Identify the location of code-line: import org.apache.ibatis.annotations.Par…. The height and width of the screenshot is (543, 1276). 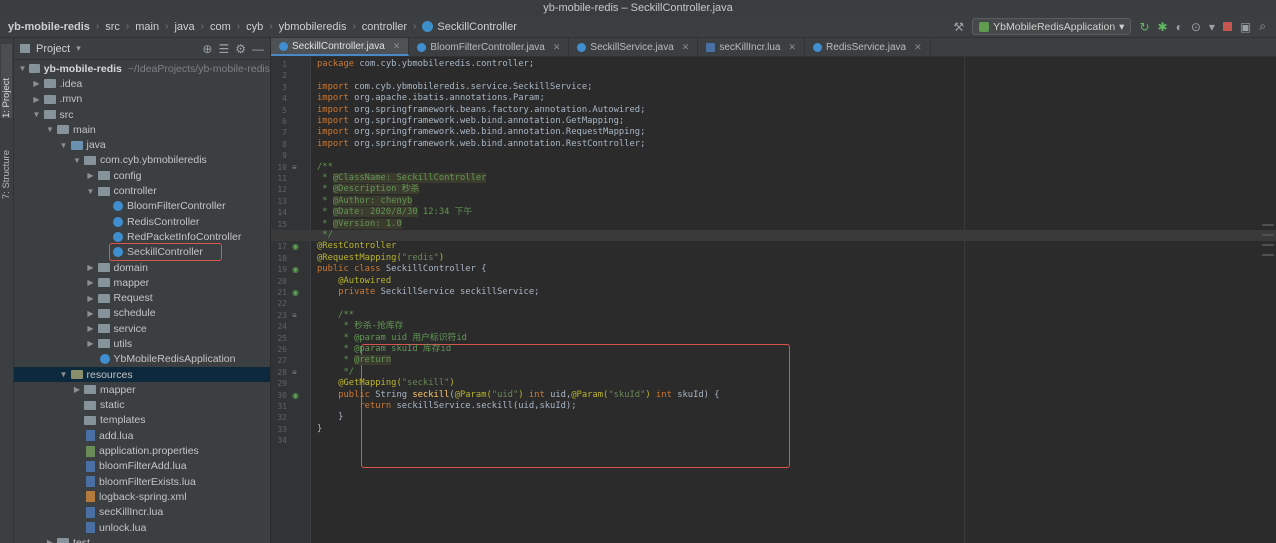
(431, 98).